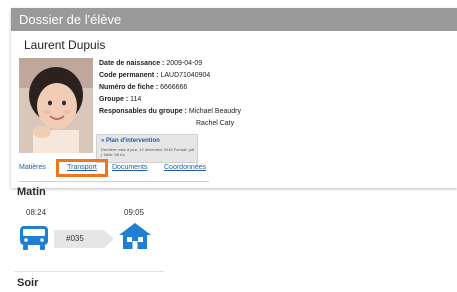 Image resolution: width=457 pixels, height=292 pixels. Describe the element at coordinates (56, 105) in the screenshot. I see `student-photo` at that location.